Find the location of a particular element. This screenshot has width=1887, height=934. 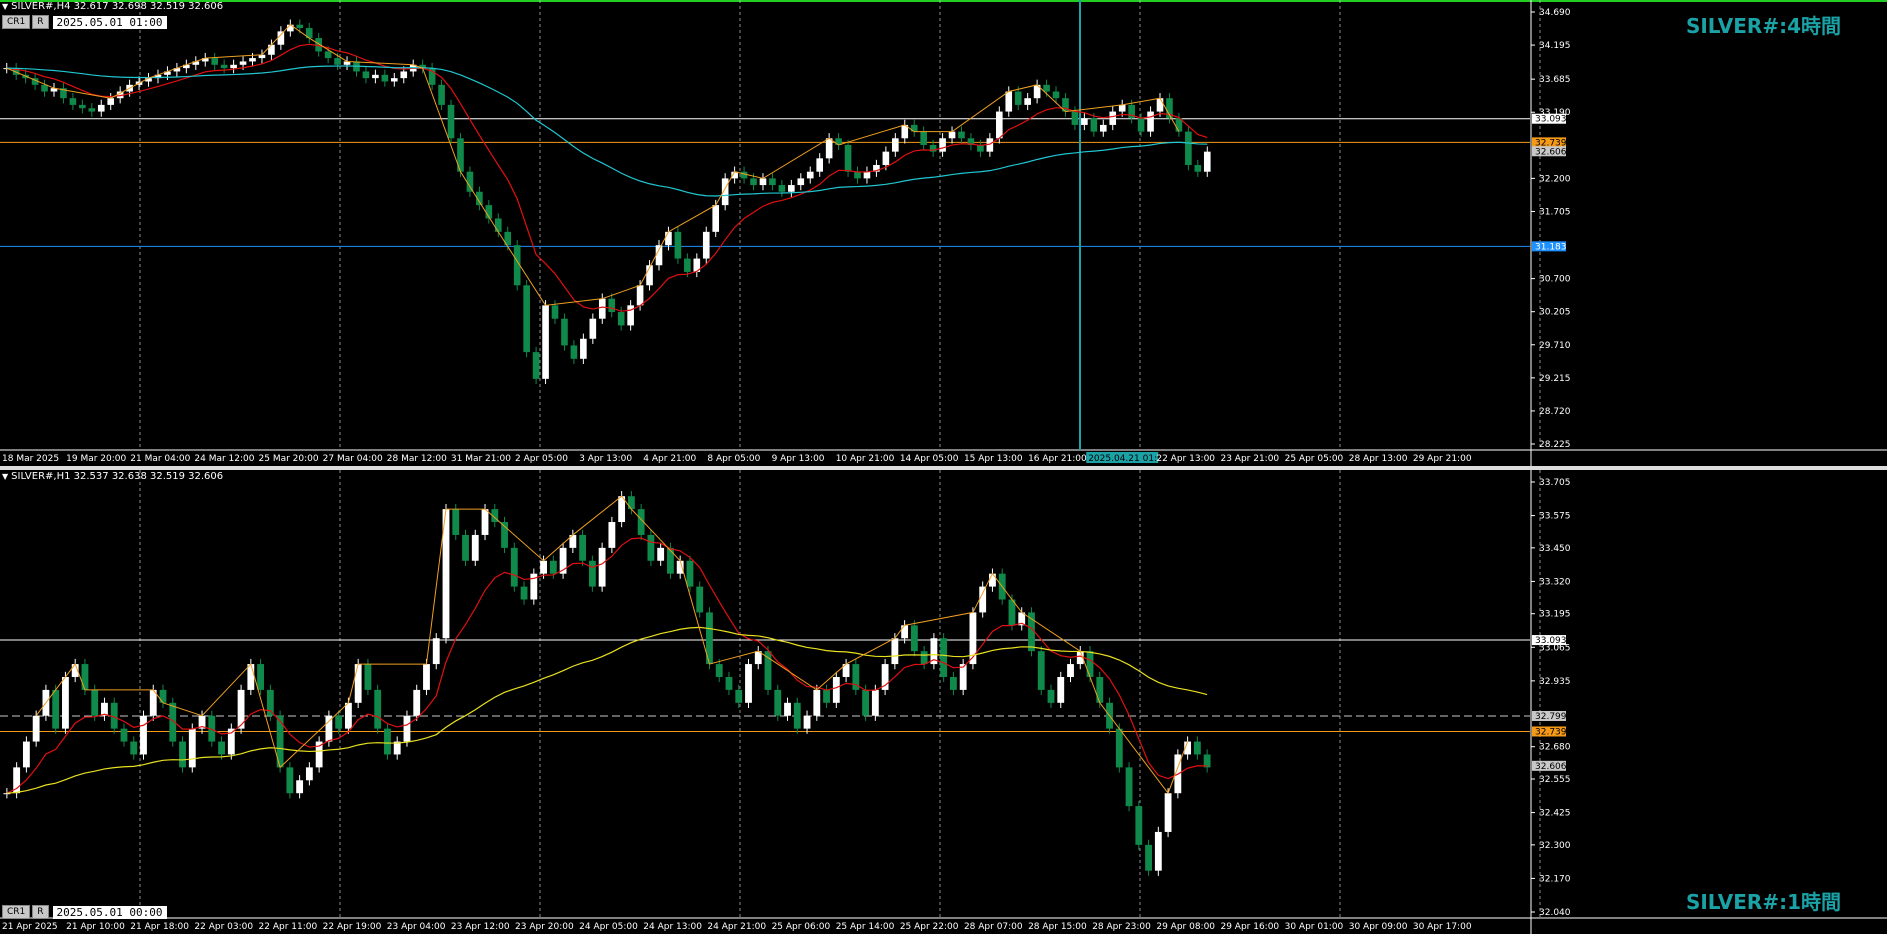

price-tick-label: 28.225 is located at coordinates (1555, 445).